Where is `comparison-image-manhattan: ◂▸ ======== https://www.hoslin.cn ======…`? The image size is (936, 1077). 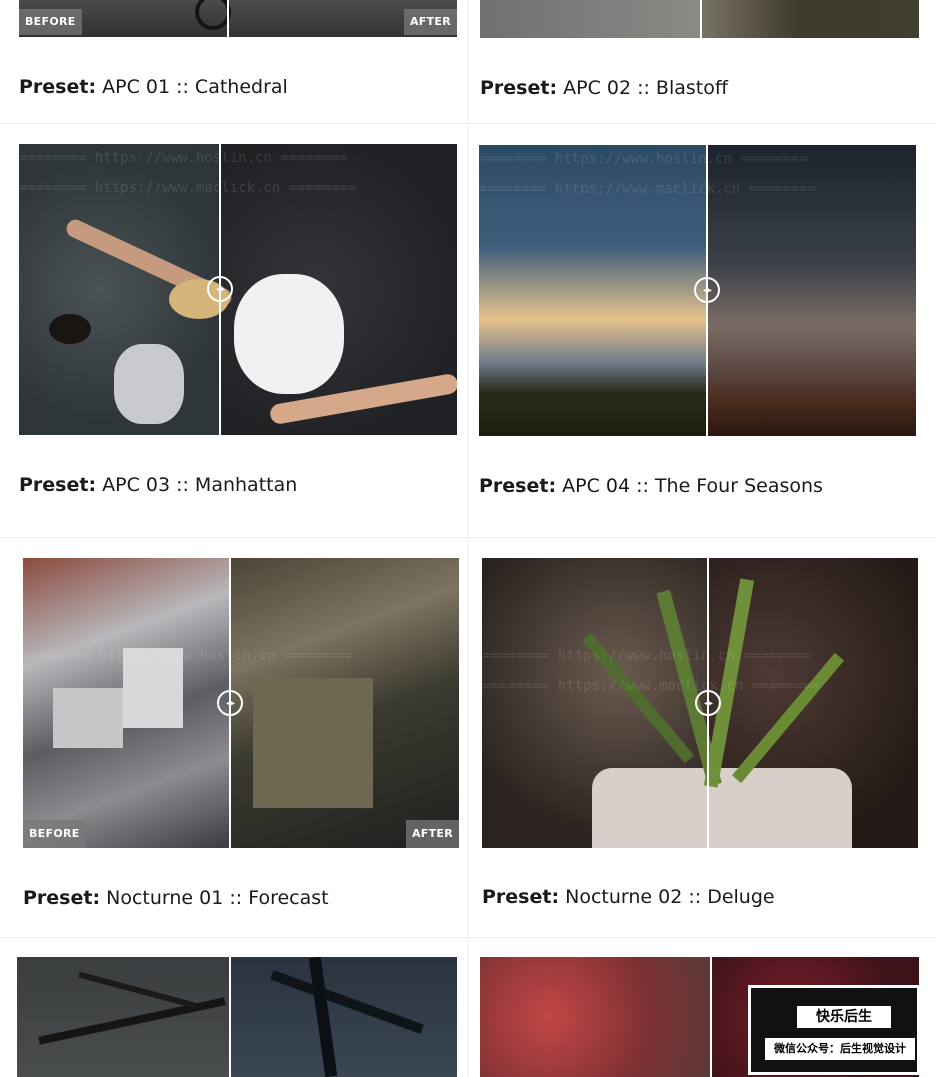
comparison-image-manhattan: ◂▸ ======== https://www.hoslin.cn ======… is located at coordinates (238, 289).